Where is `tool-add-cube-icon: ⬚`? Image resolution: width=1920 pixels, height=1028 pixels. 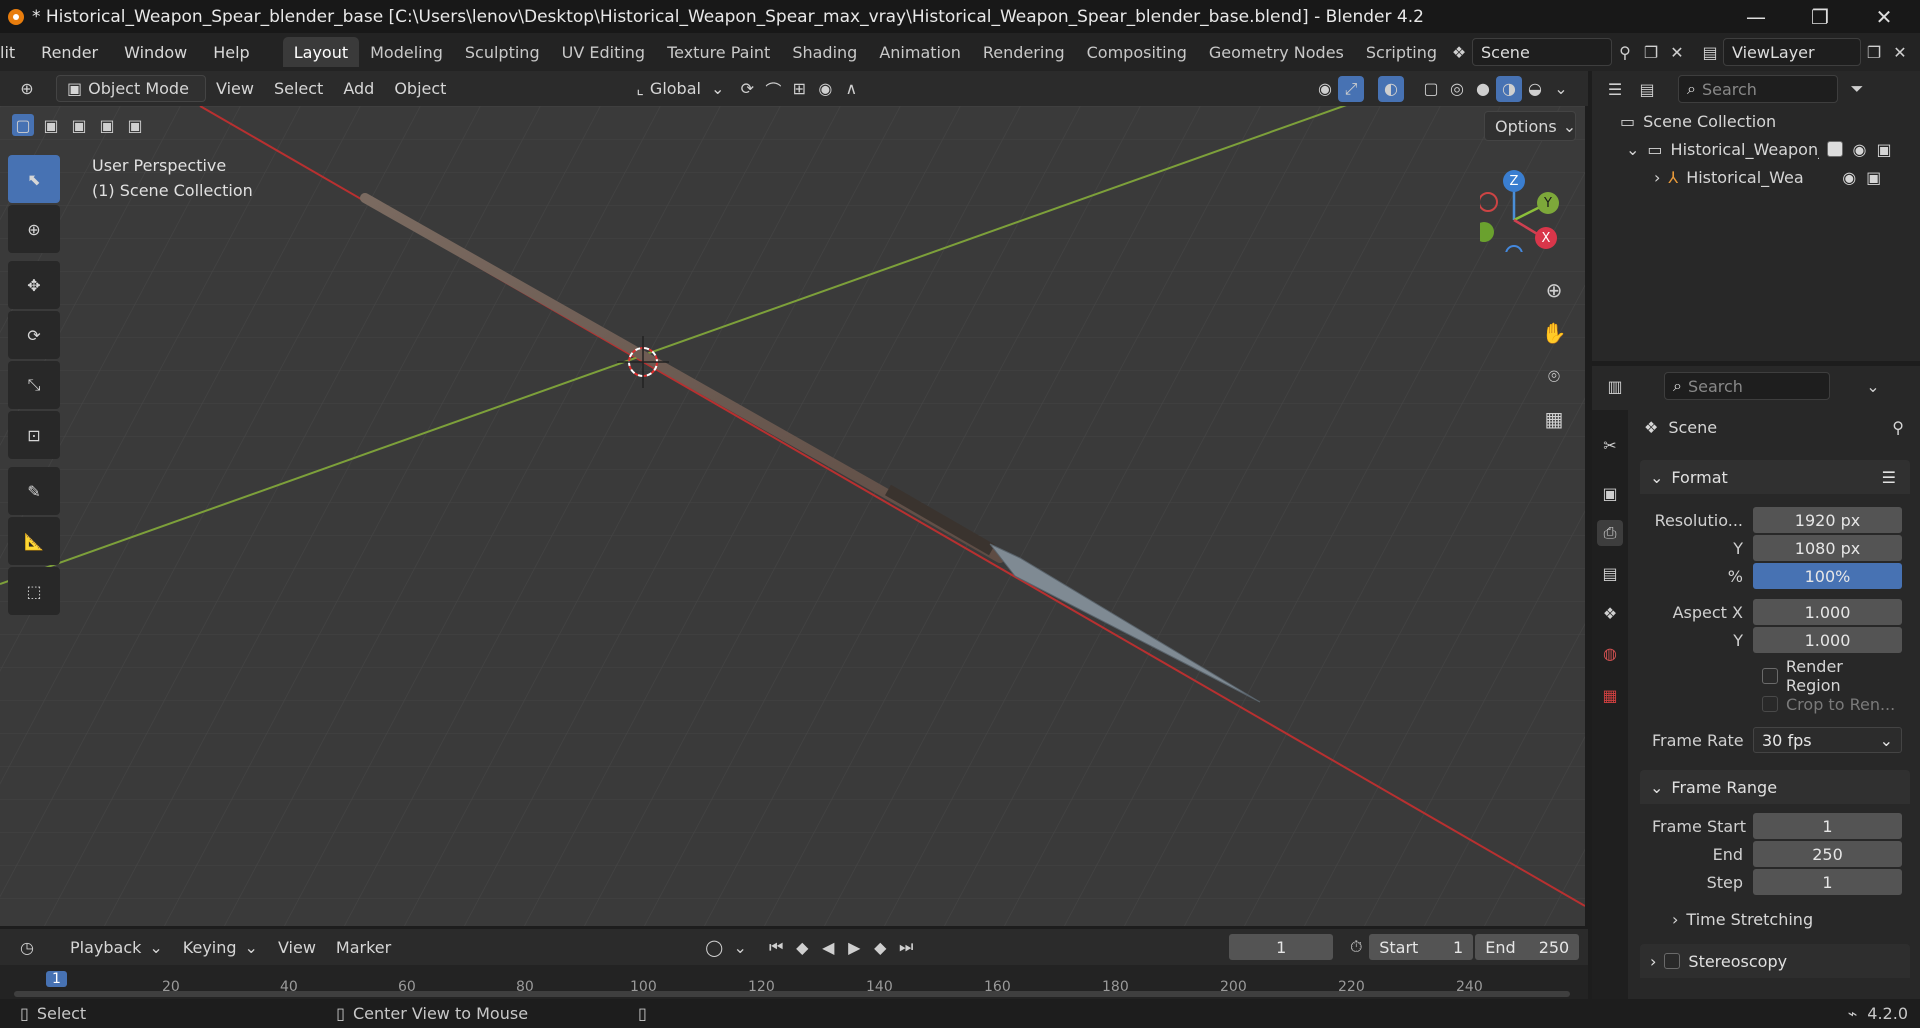
tool-add-cube-icon: ⬚ is located at coordinates (34, 591).